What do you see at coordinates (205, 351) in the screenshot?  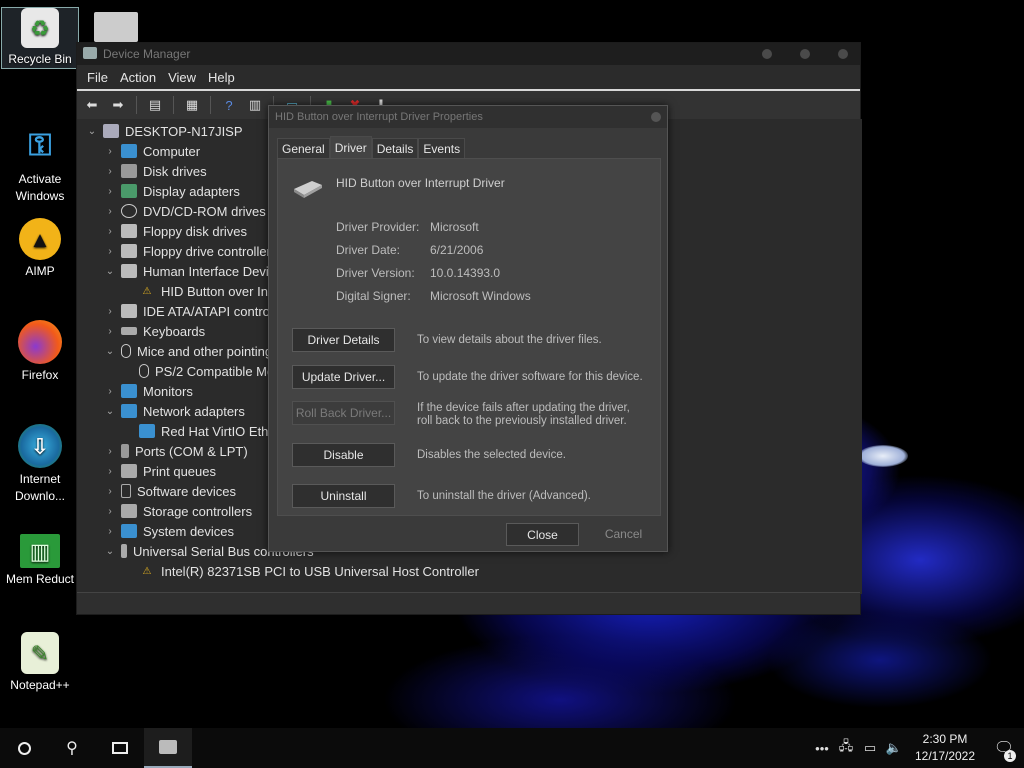 I see `tree-node-label: Mice and other pointing` at bounding box center [205, 351].